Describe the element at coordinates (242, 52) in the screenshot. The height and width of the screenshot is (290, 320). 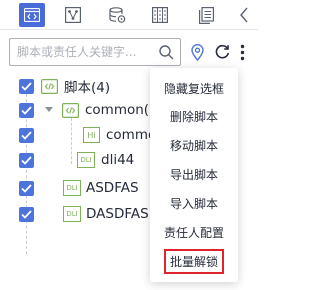
I see `more-vertical-icon` at that location.